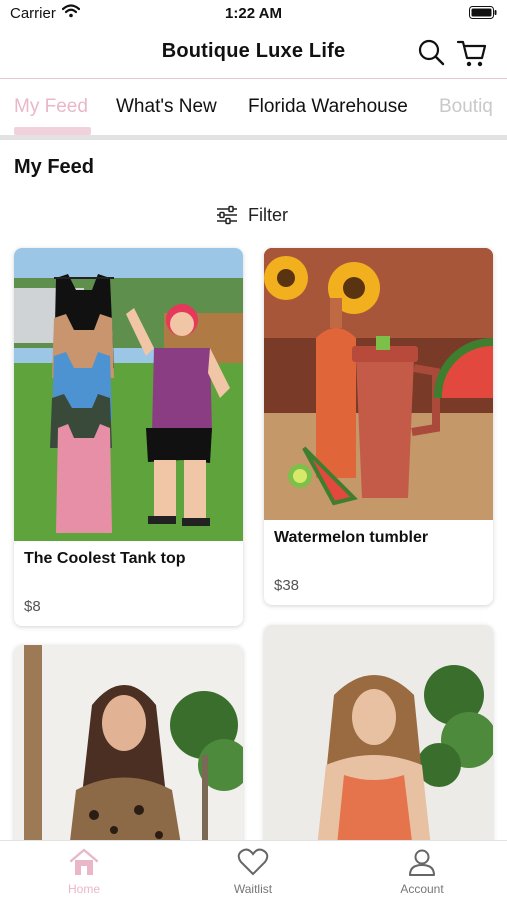 Image resolution: width=507 pixels, height=901 pixels. I want to click on sliders-icon, so click(227, 215).